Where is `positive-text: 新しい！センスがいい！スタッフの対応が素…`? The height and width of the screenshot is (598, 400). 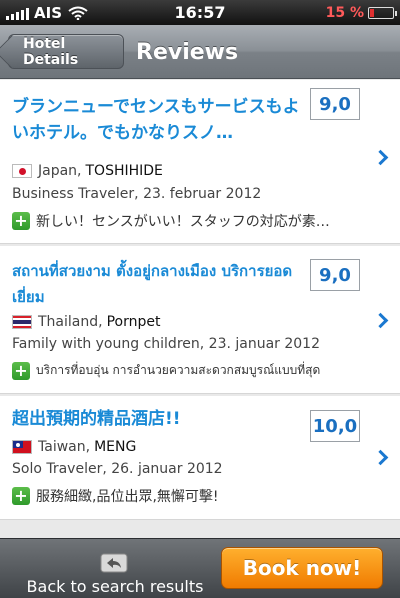 positive-text: 新しい！センスがいい！スタッフの対応が素… is located at coordinates (183, 222).